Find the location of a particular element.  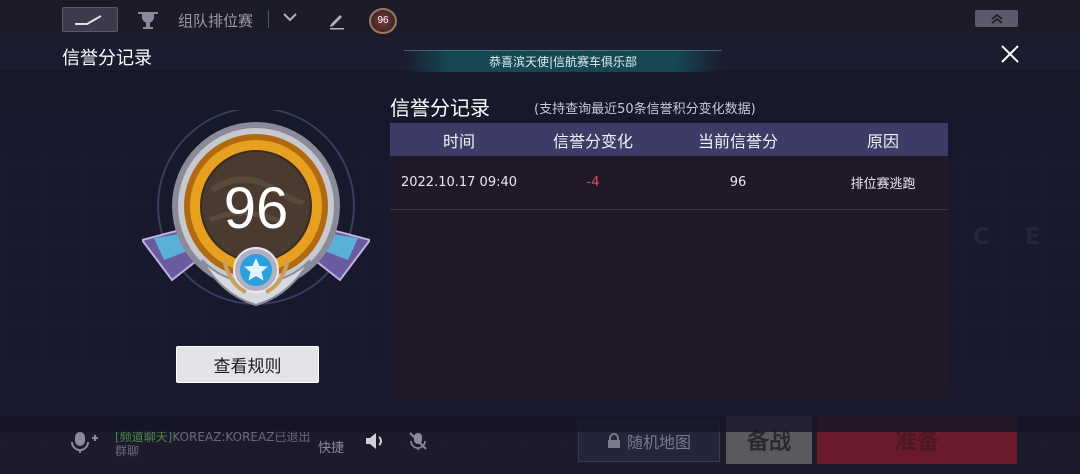

mute-icon is located at coordinates (418, 441).